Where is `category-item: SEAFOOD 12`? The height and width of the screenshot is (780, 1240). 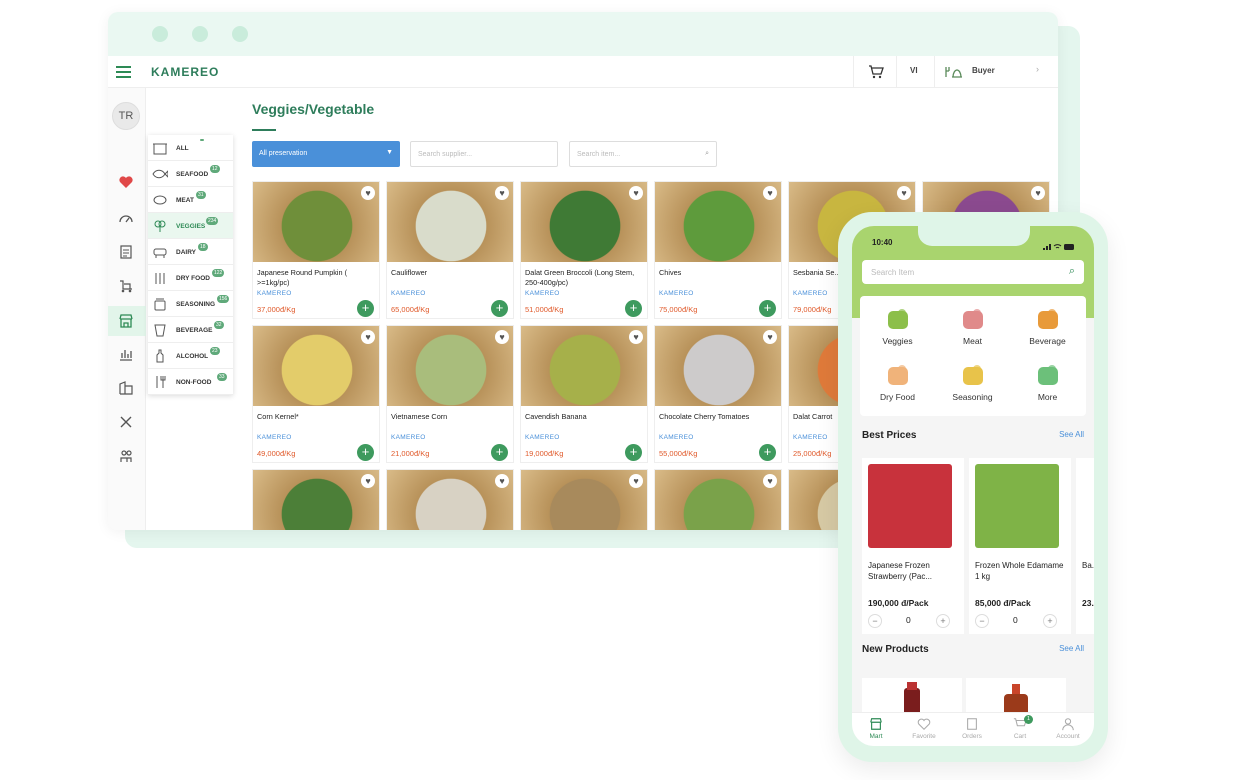 category-item: SEAFOOD 12 is located at coordinates (190, 174).